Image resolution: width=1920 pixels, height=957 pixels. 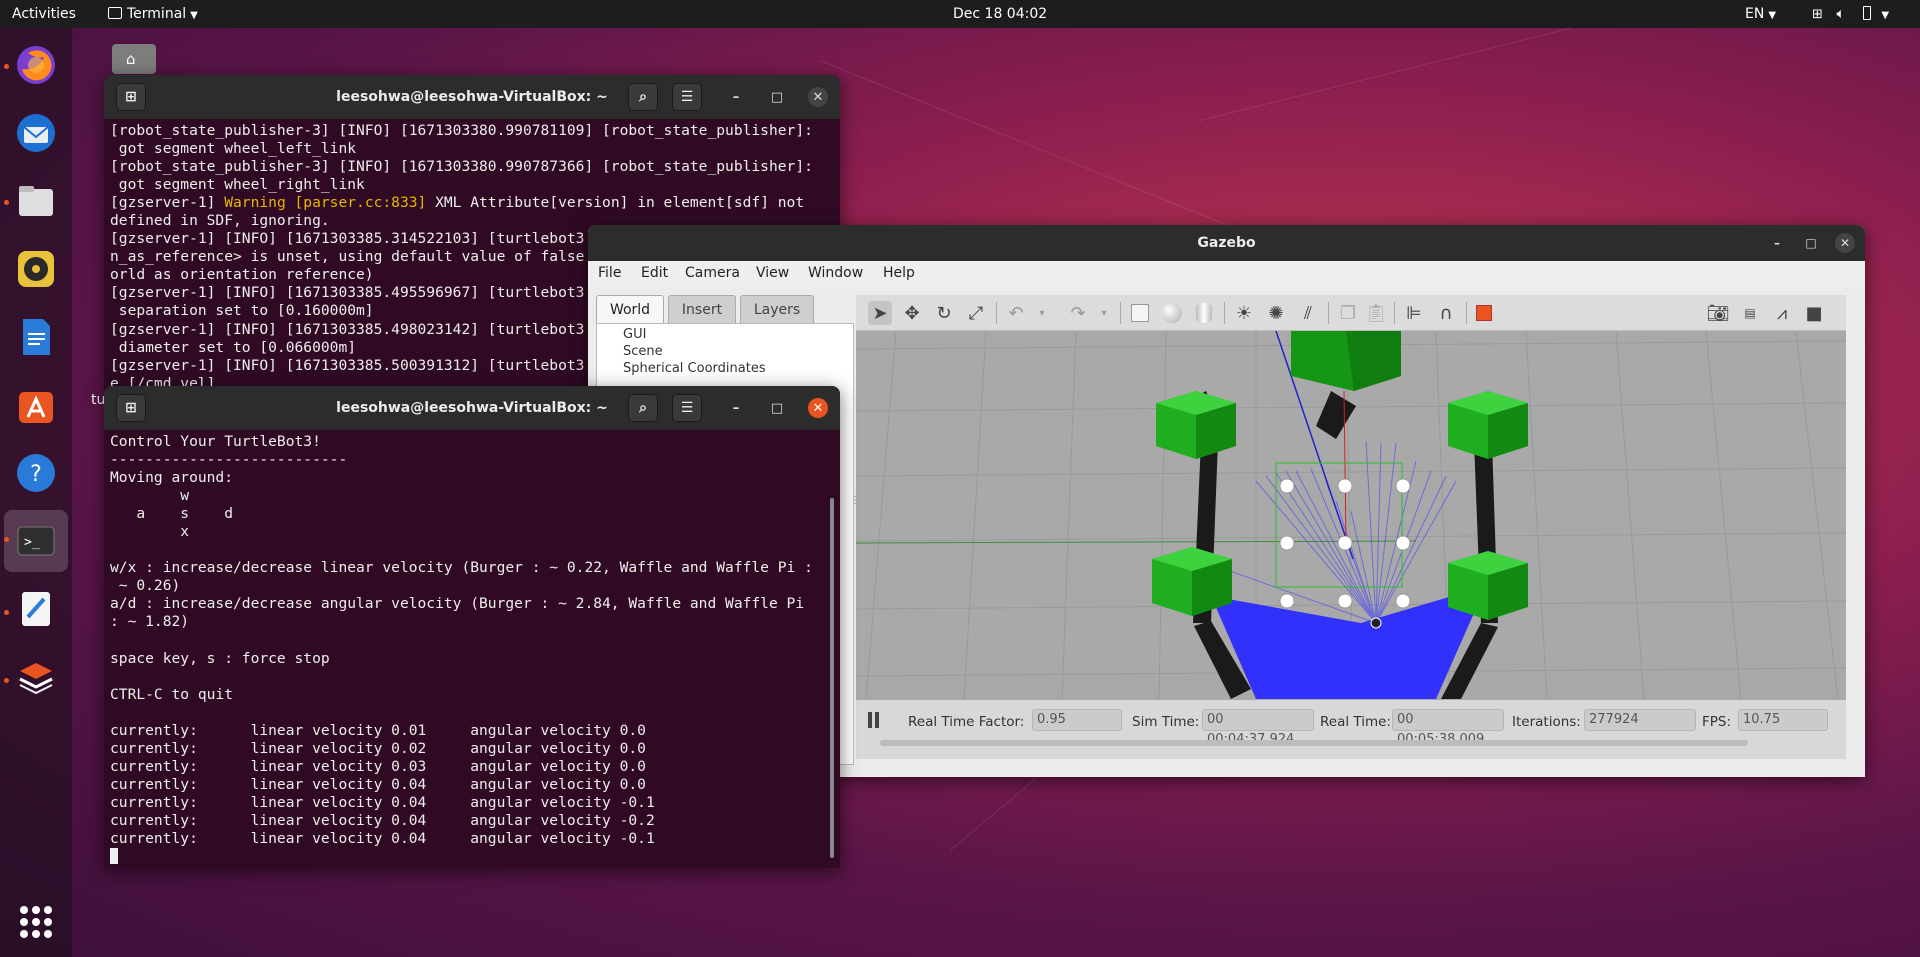 What do you see at coordinates (976, 313) in the screenshot?
I see `scale-icon: ⤢` at bounding box center [976, 313].